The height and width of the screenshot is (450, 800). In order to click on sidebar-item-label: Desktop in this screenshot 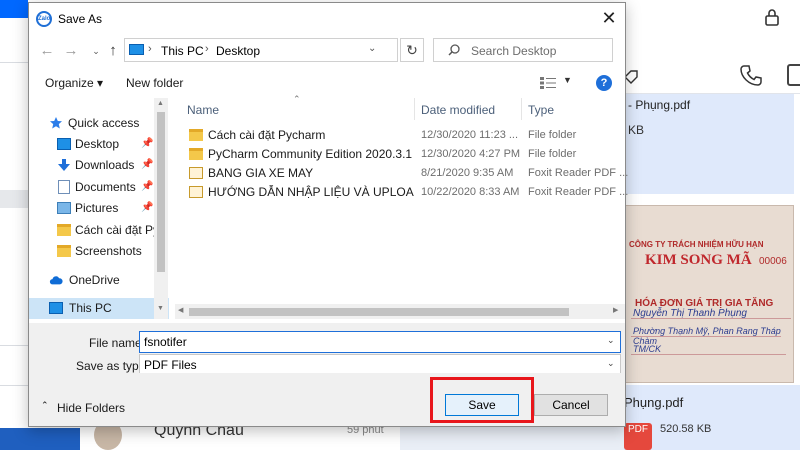, I will do `click(97, 144)`.